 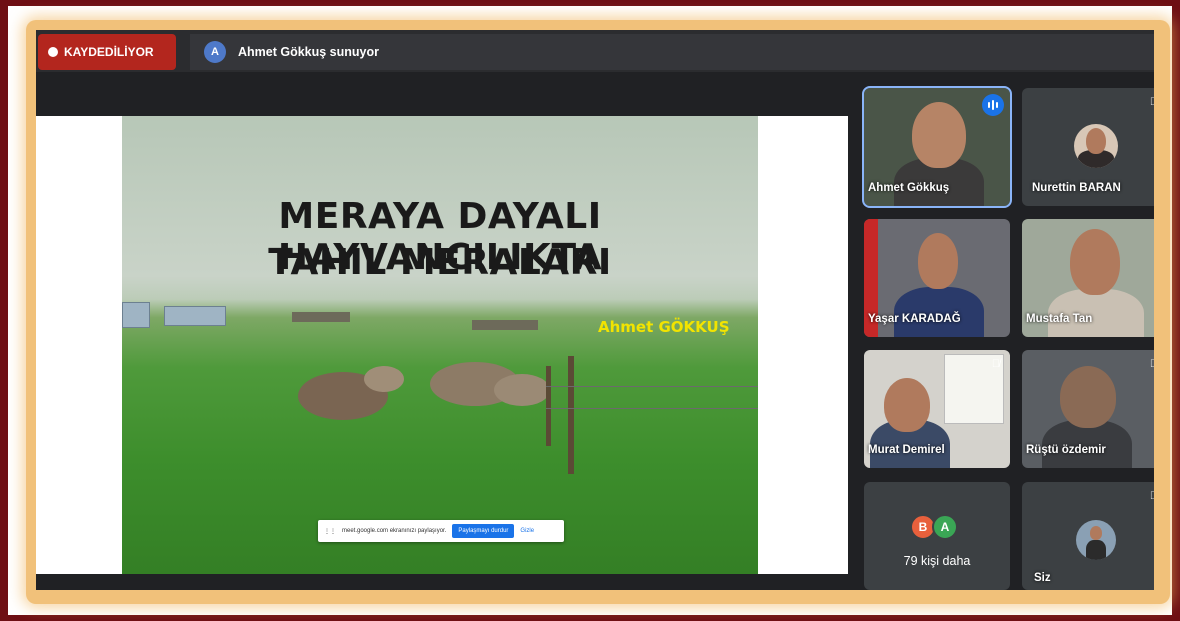 I want to click on more-participants-tile: B A 79 kişi daha, so click(x=937, y=536).